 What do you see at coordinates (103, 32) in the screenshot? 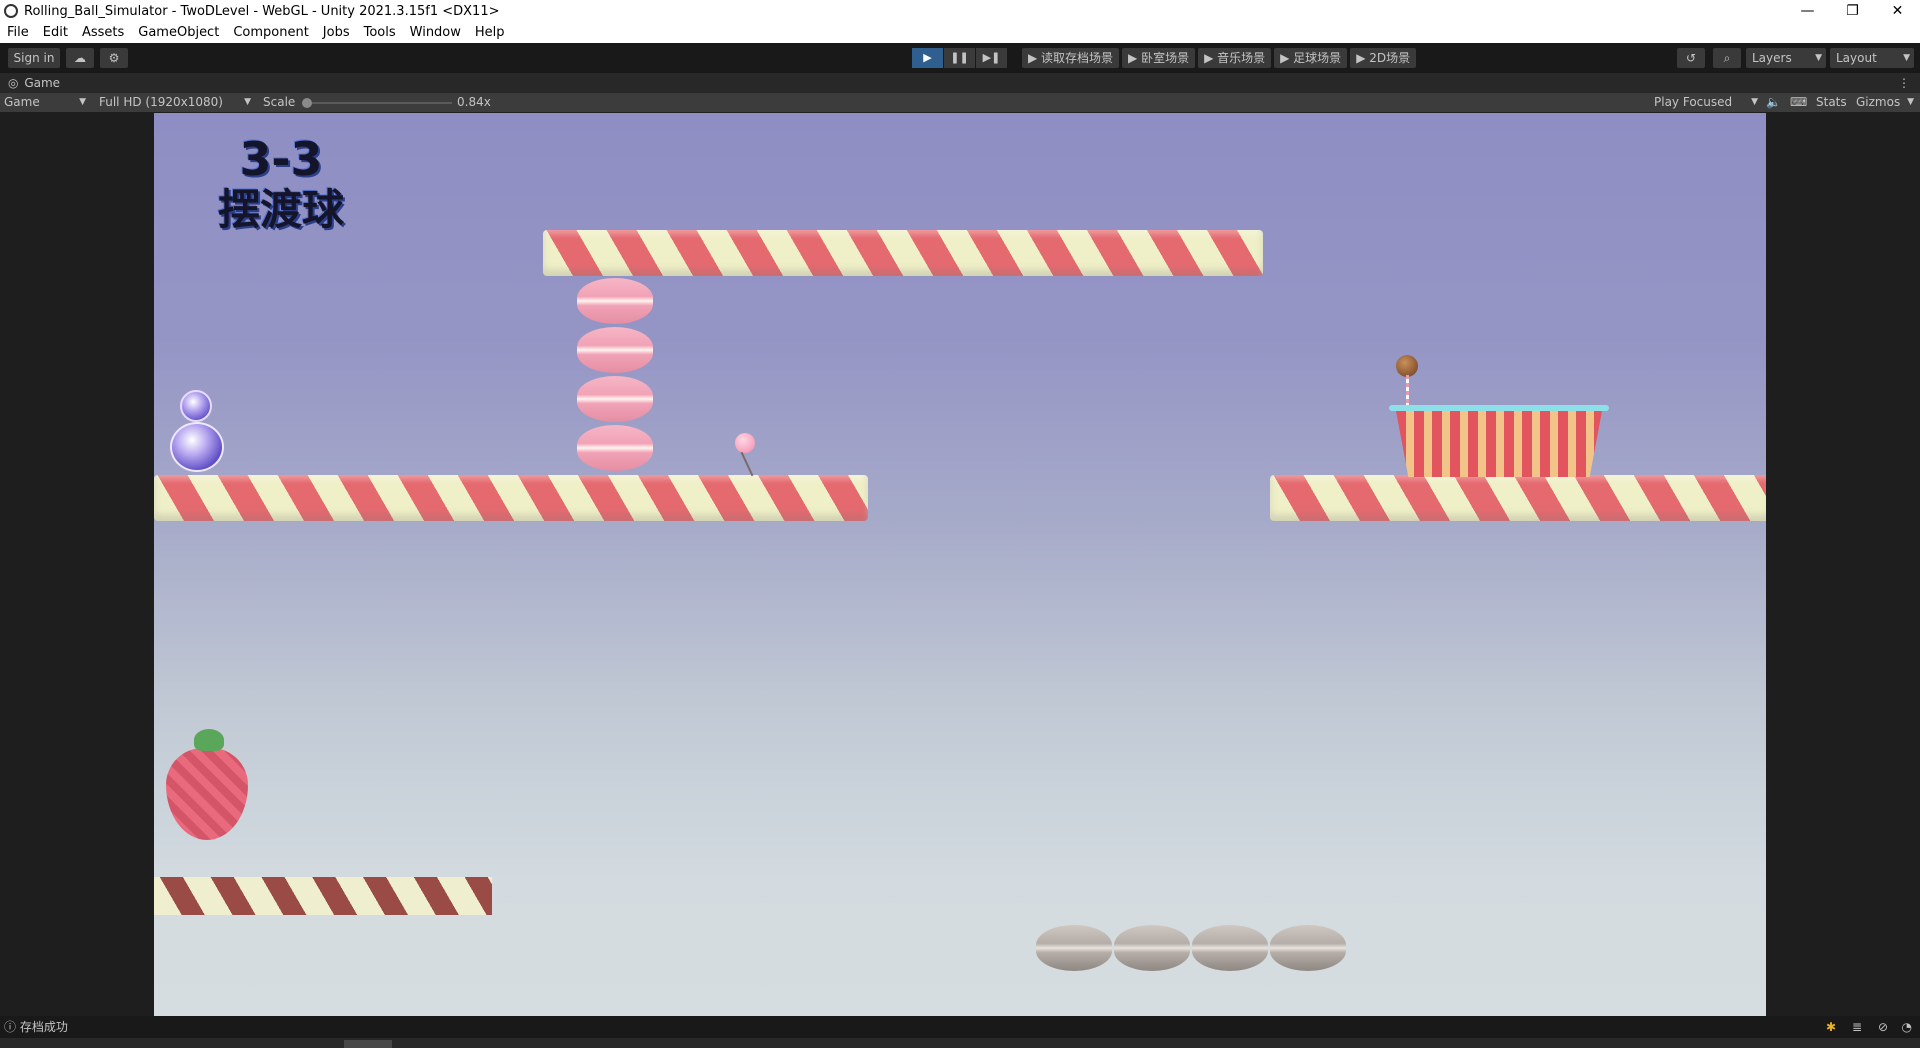
I see `menu-assets: Assets` at bounding box center [103, 32].